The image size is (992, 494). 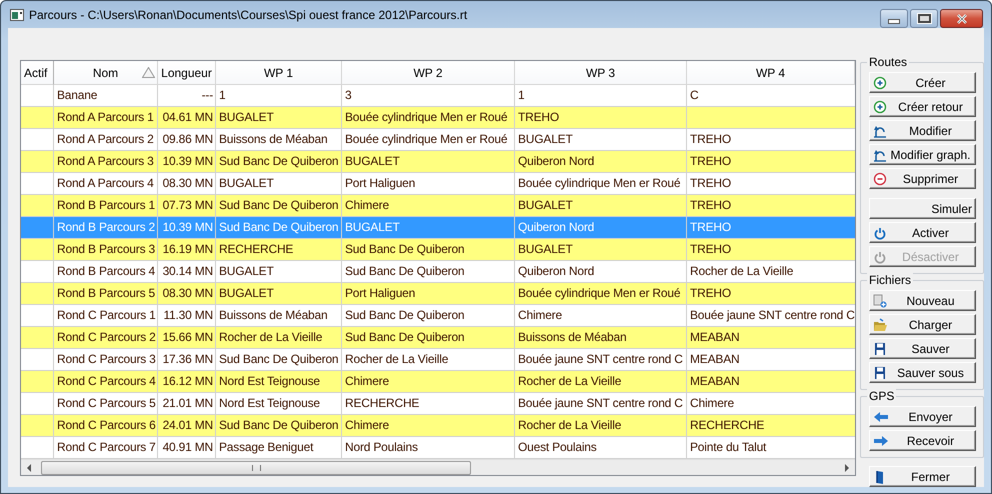 What do you see at coordinates (922, 82) in the screenshot?
I see `button: Créer` at bounding box center [922, 82].